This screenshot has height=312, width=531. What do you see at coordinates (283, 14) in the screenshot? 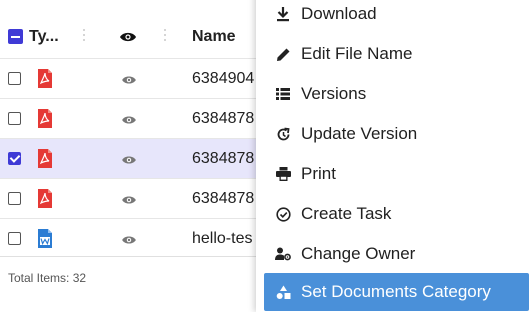
I see `download-icon` at bounding box center [283, 14].